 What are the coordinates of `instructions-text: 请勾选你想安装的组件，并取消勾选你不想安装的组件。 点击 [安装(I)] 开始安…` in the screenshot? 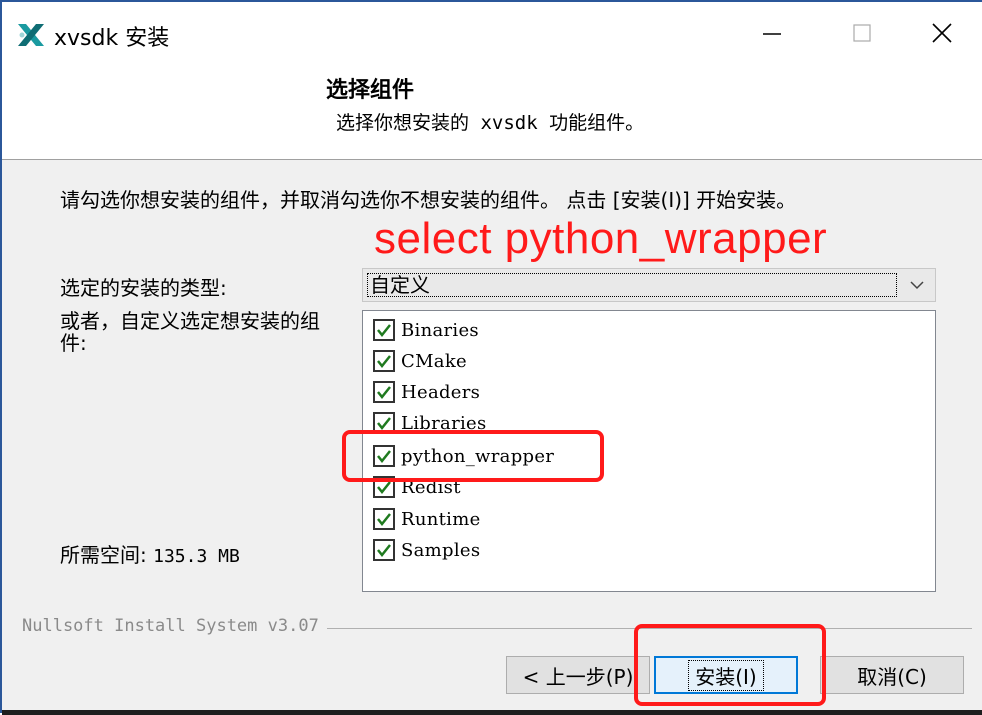 It's located at (428, 200).